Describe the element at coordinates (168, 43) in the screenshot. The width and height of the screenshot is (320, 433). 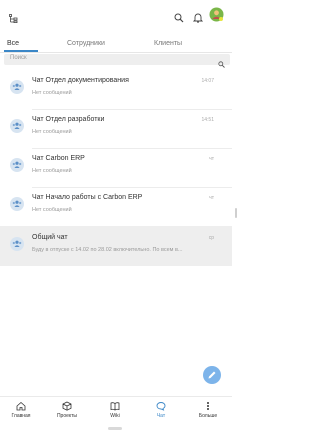
I see `tab-clients: Клиенты` at that location.